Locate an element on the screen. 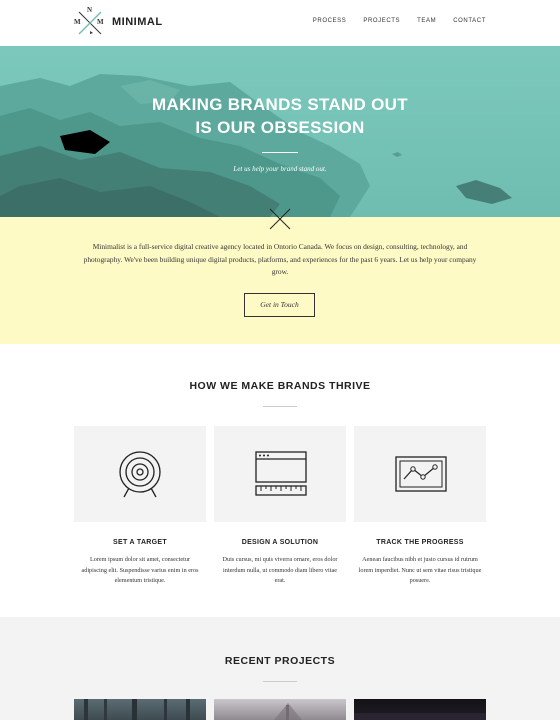  target-icon is located at coordinates (140, 474).